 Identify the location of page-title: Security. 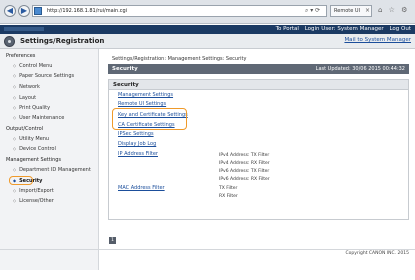
(125, 69).